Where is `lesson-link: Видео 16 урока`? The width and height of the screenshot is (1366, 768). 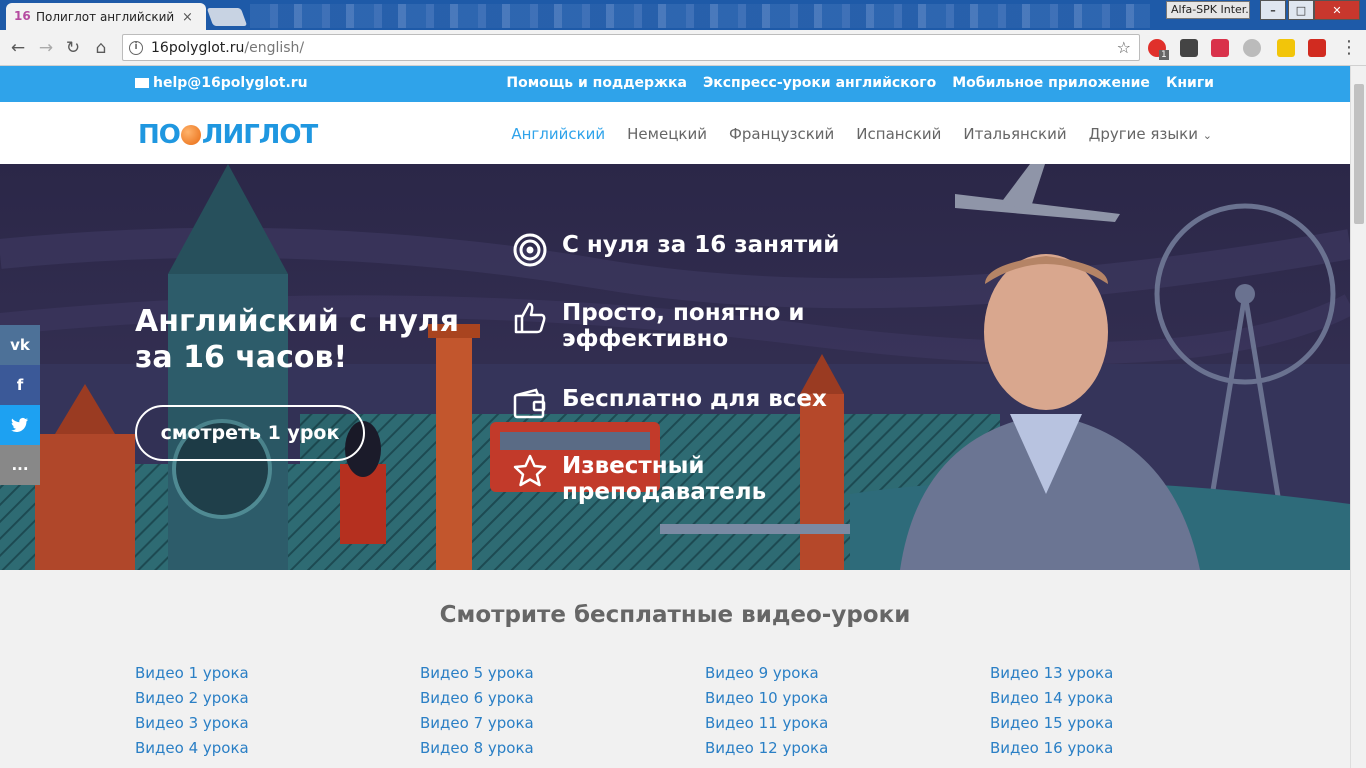 lesson-link: Видео 16 урока is located at coordinates (1132, 748).